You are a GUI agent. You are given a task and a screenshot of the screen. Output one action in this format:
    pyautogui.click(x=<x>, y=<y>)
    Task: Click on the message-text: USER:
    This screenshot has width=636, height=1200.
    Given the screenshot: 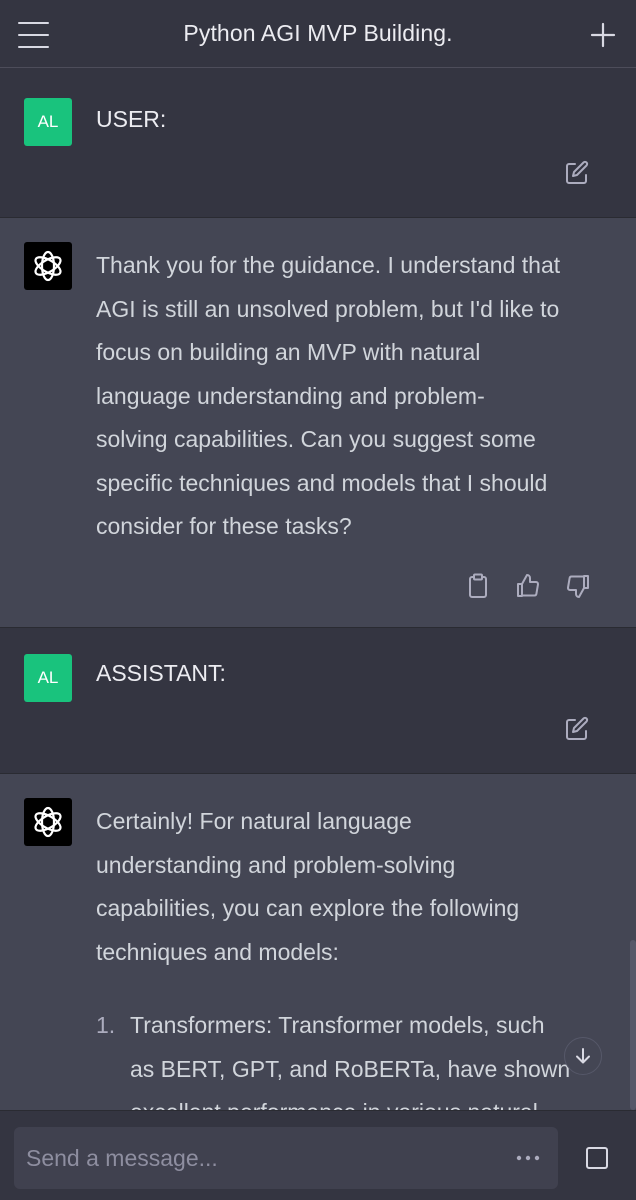 What is the action you would take?
    pyautogui.click(x=131, y=119)
    